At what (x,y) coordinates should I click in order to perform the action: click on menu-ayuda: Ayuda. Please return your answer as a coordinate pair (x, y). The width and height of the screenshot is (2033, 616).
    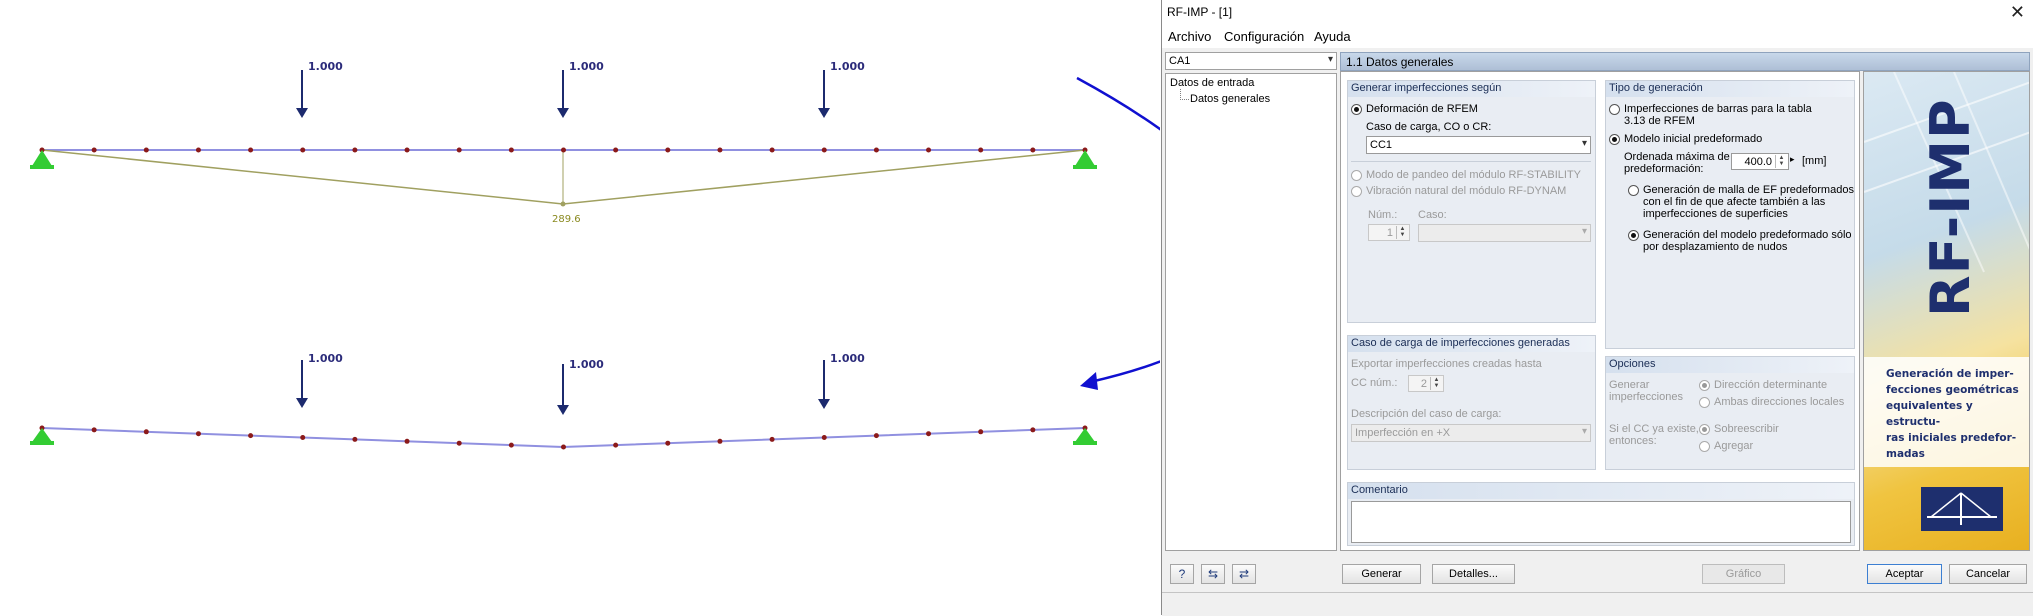
    Looking at the image, I should click on (1332, 36).